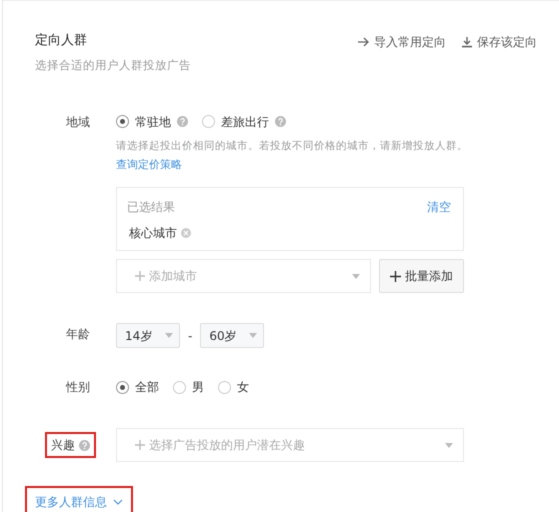 The width and height of the screenshot is (559, 512). I want to click on bulk-add-button: 批量添加, so click(421, 276).